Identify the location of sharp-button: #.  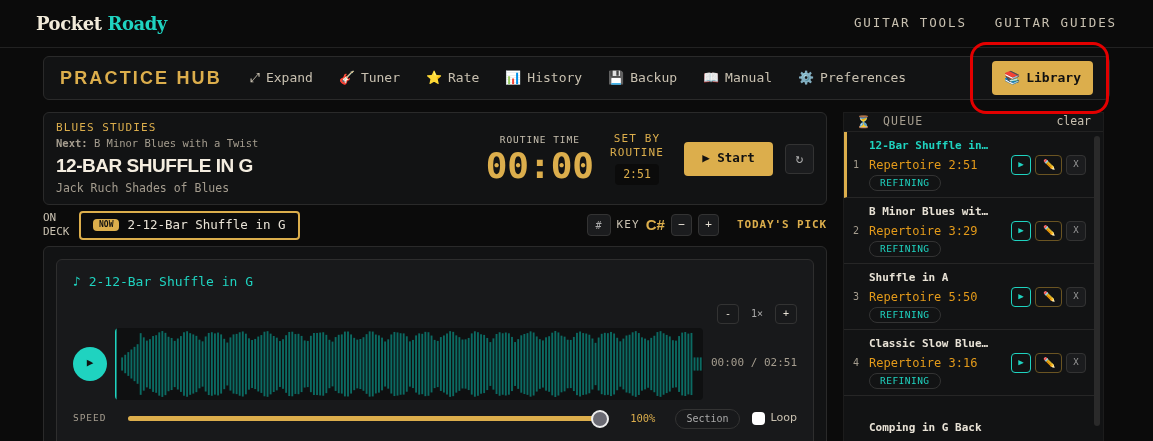
(598, 225).